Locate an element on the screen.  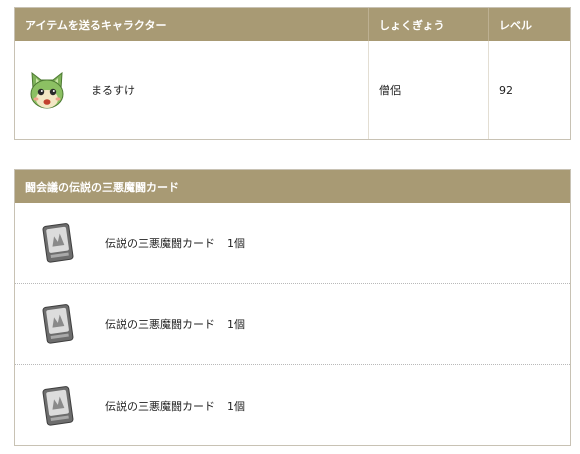
green-cat-avatar-icon is located at coordinates (47, 90).